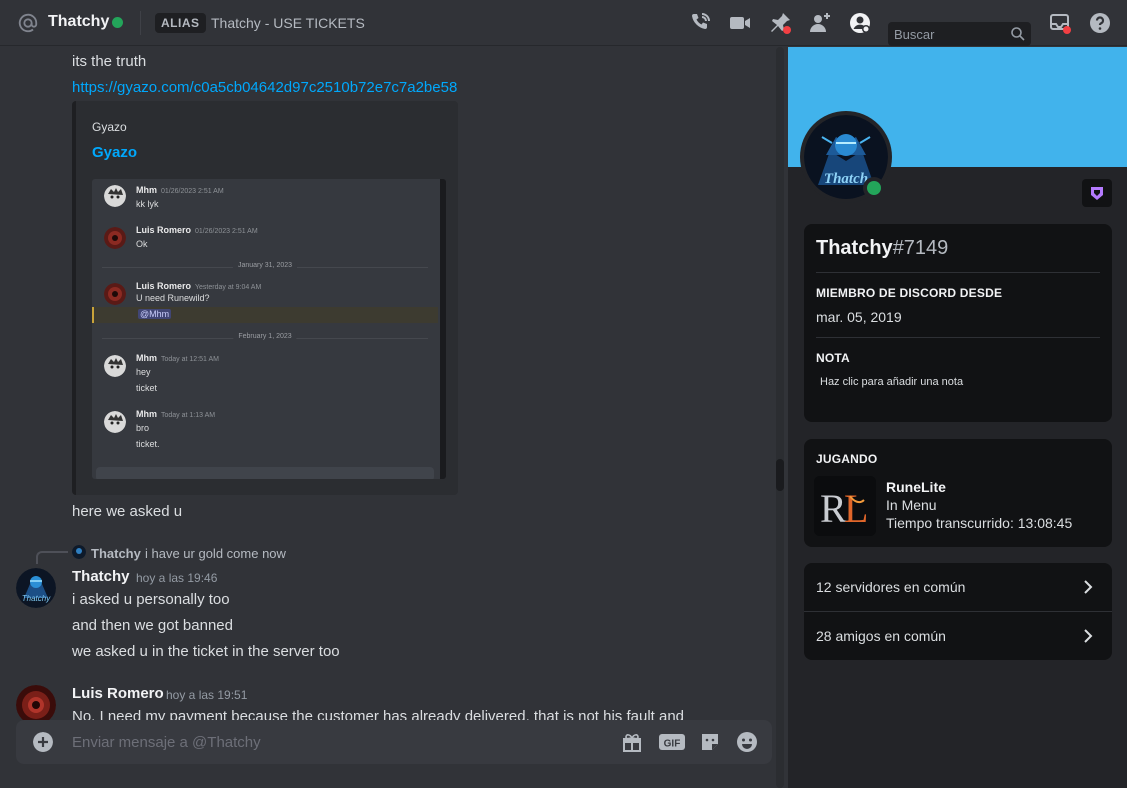 The image size is (1127, 788). I want to click on svg-text: R, so click(833, 508).